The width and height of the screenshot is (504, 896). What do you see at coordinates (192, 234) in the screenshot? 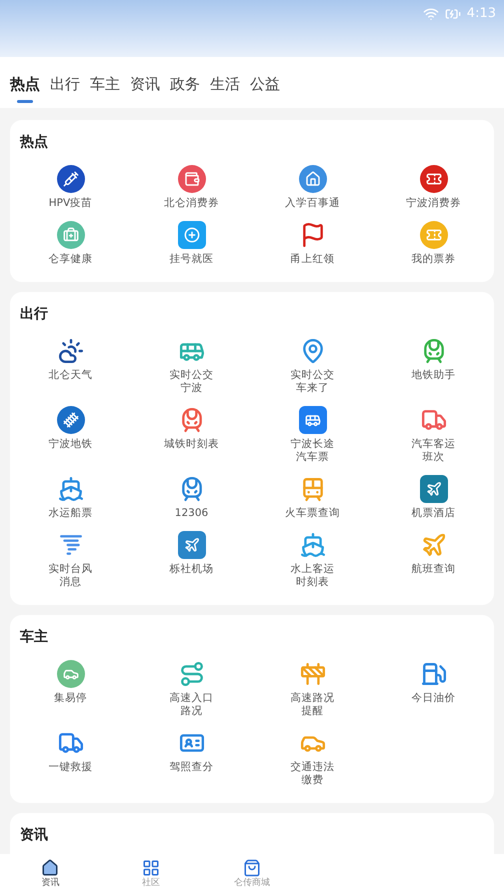
I see `plus-icon` at bounding box center [192, 234].